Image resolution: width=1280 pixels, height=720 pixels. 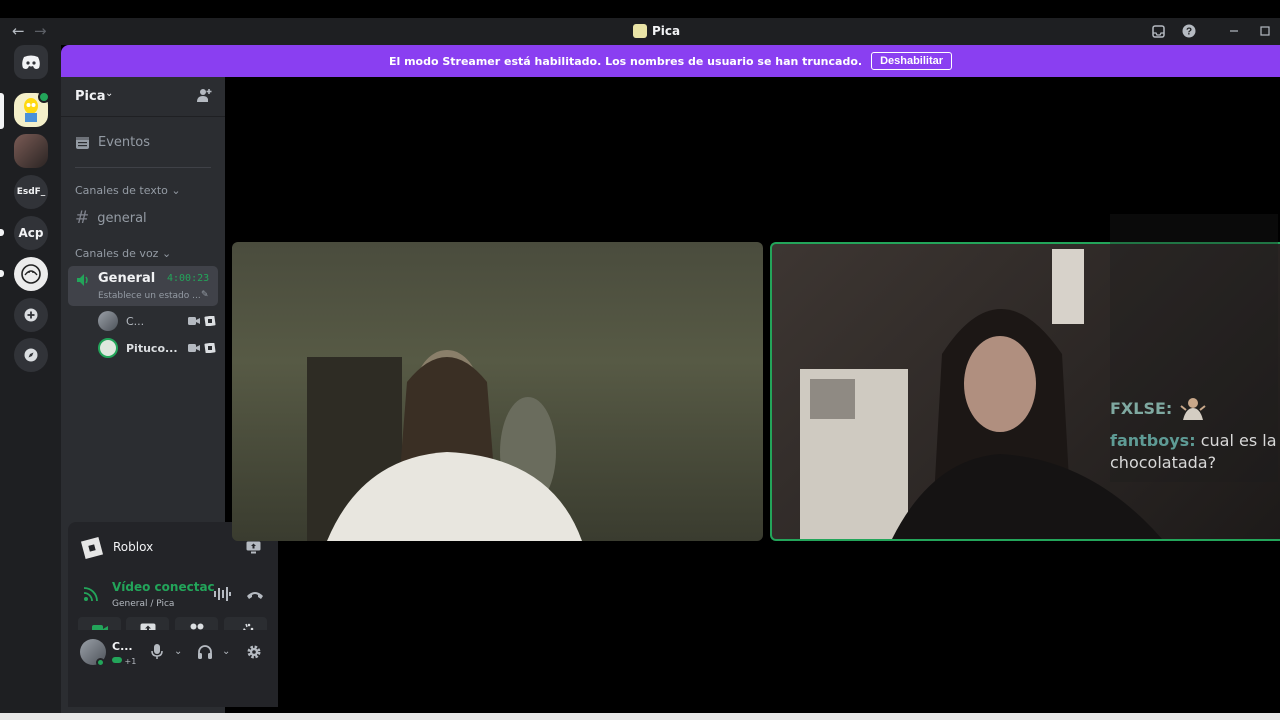 I want to click on server-esdf: EsdF_, so click(x=31, y=192).